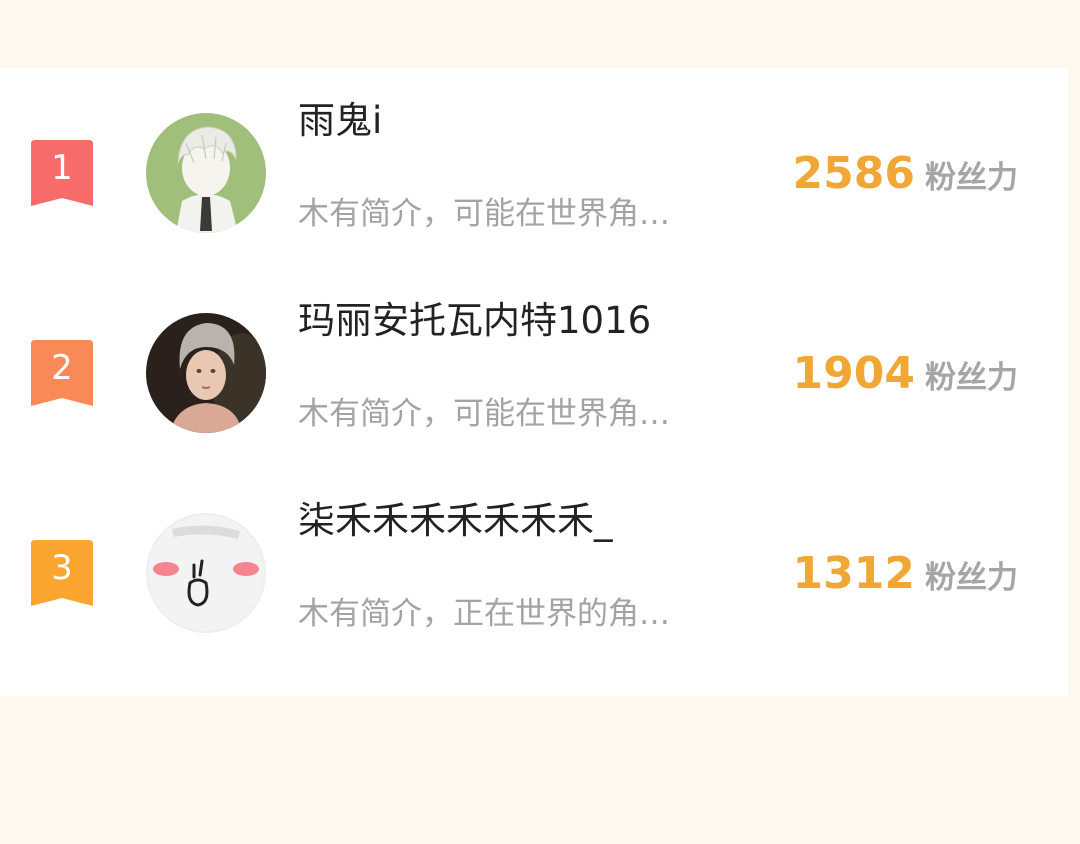  I want to click on fans-count: 1312, so click(853, 573).